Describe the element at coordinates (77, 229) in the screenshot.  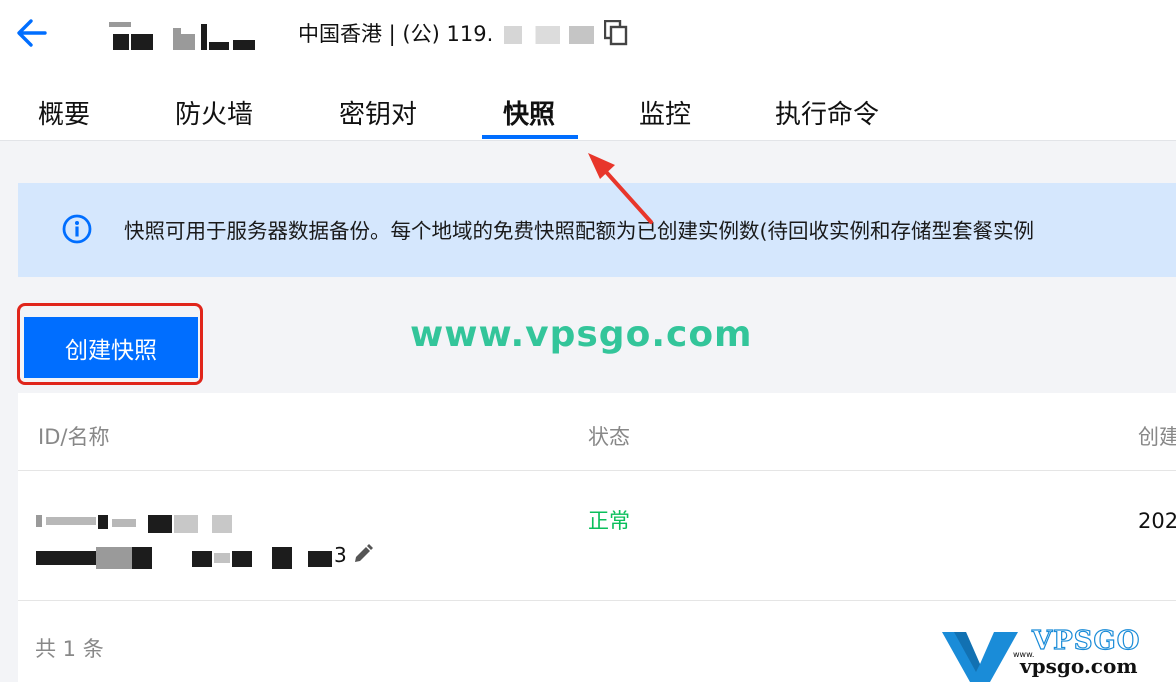
I see `info-icon` at that location.